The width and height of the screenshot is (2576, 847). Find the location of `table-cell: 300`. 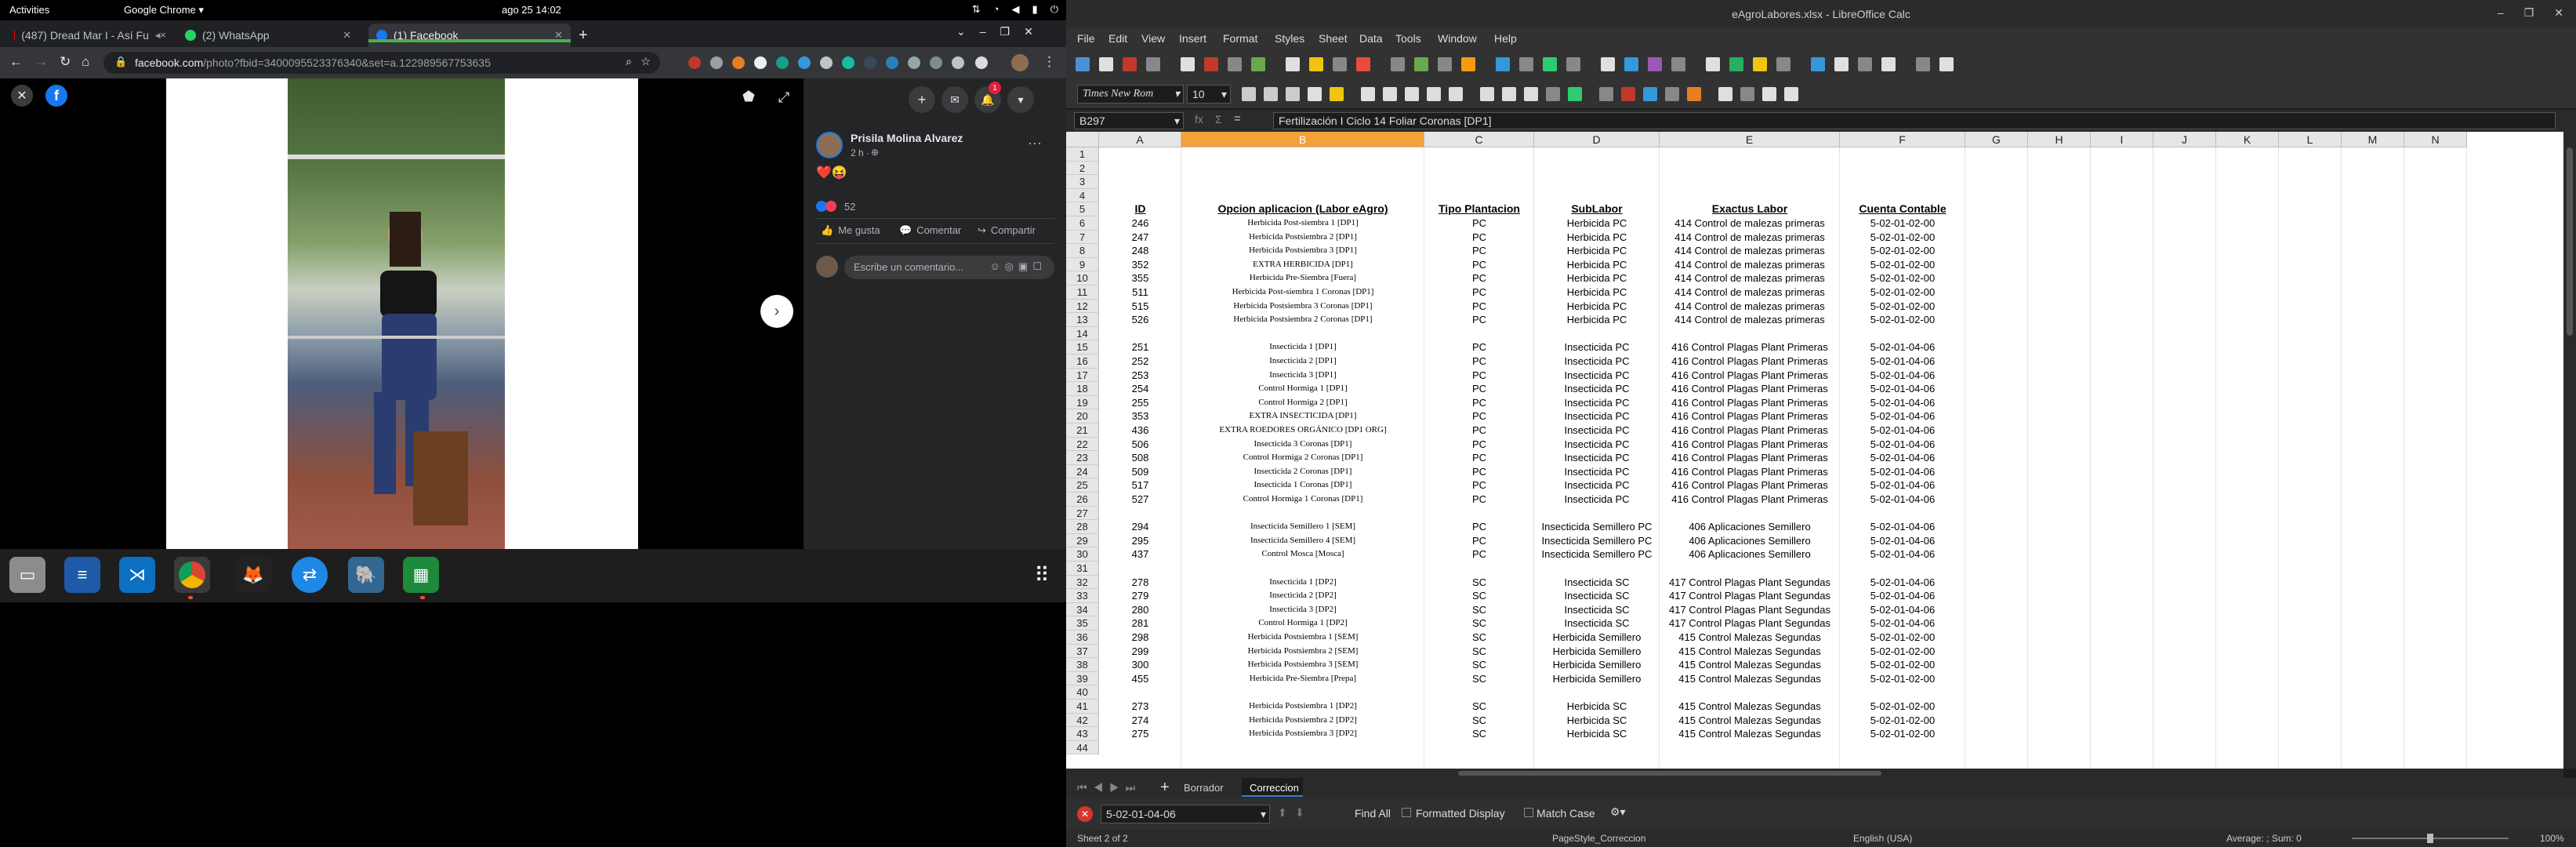

table-cell: 300 is located at coordinates (1140, 665).